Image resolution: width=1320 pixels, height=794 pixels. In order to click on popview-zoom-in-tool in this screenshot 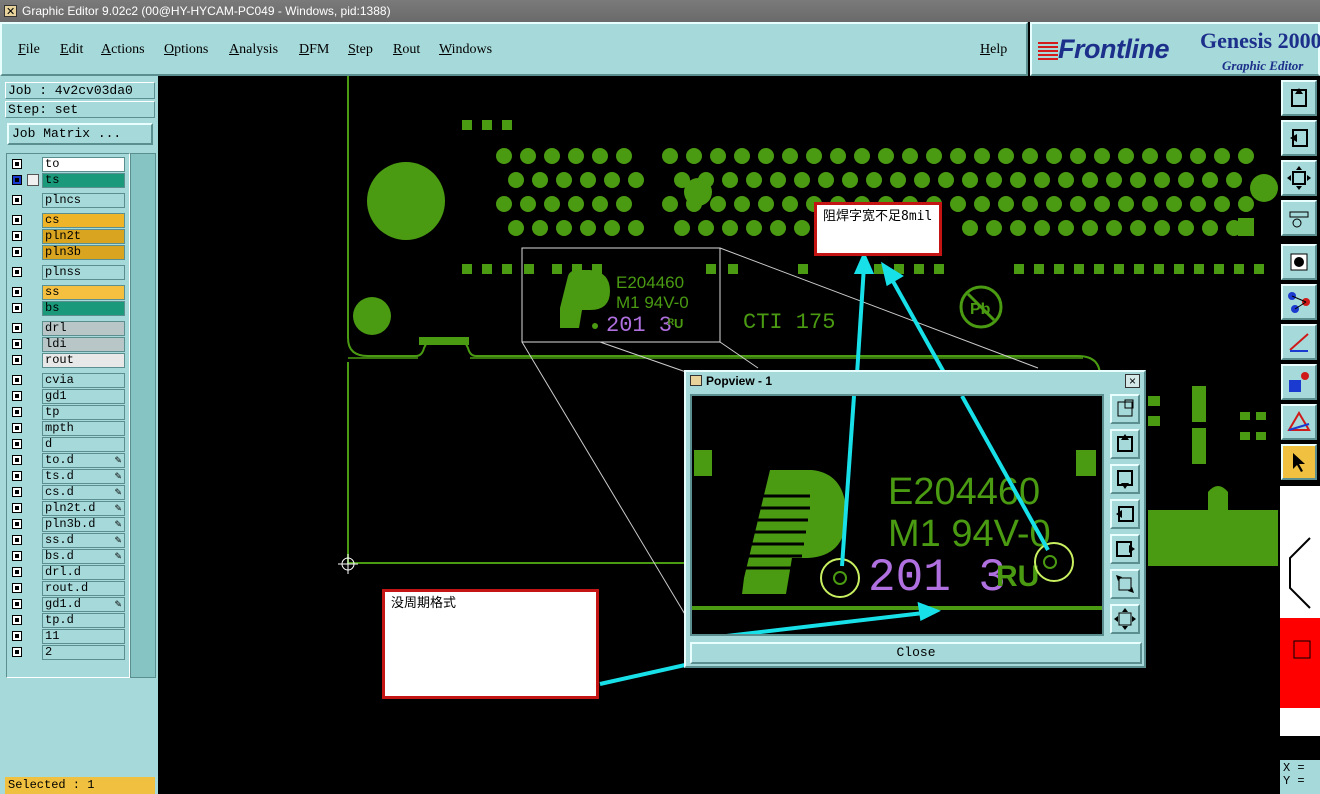, I will do `click(1125, 584)`.